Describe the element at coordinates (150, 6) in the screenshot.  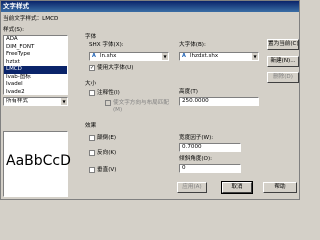
I see `title-bar: 文字样式` at that location.